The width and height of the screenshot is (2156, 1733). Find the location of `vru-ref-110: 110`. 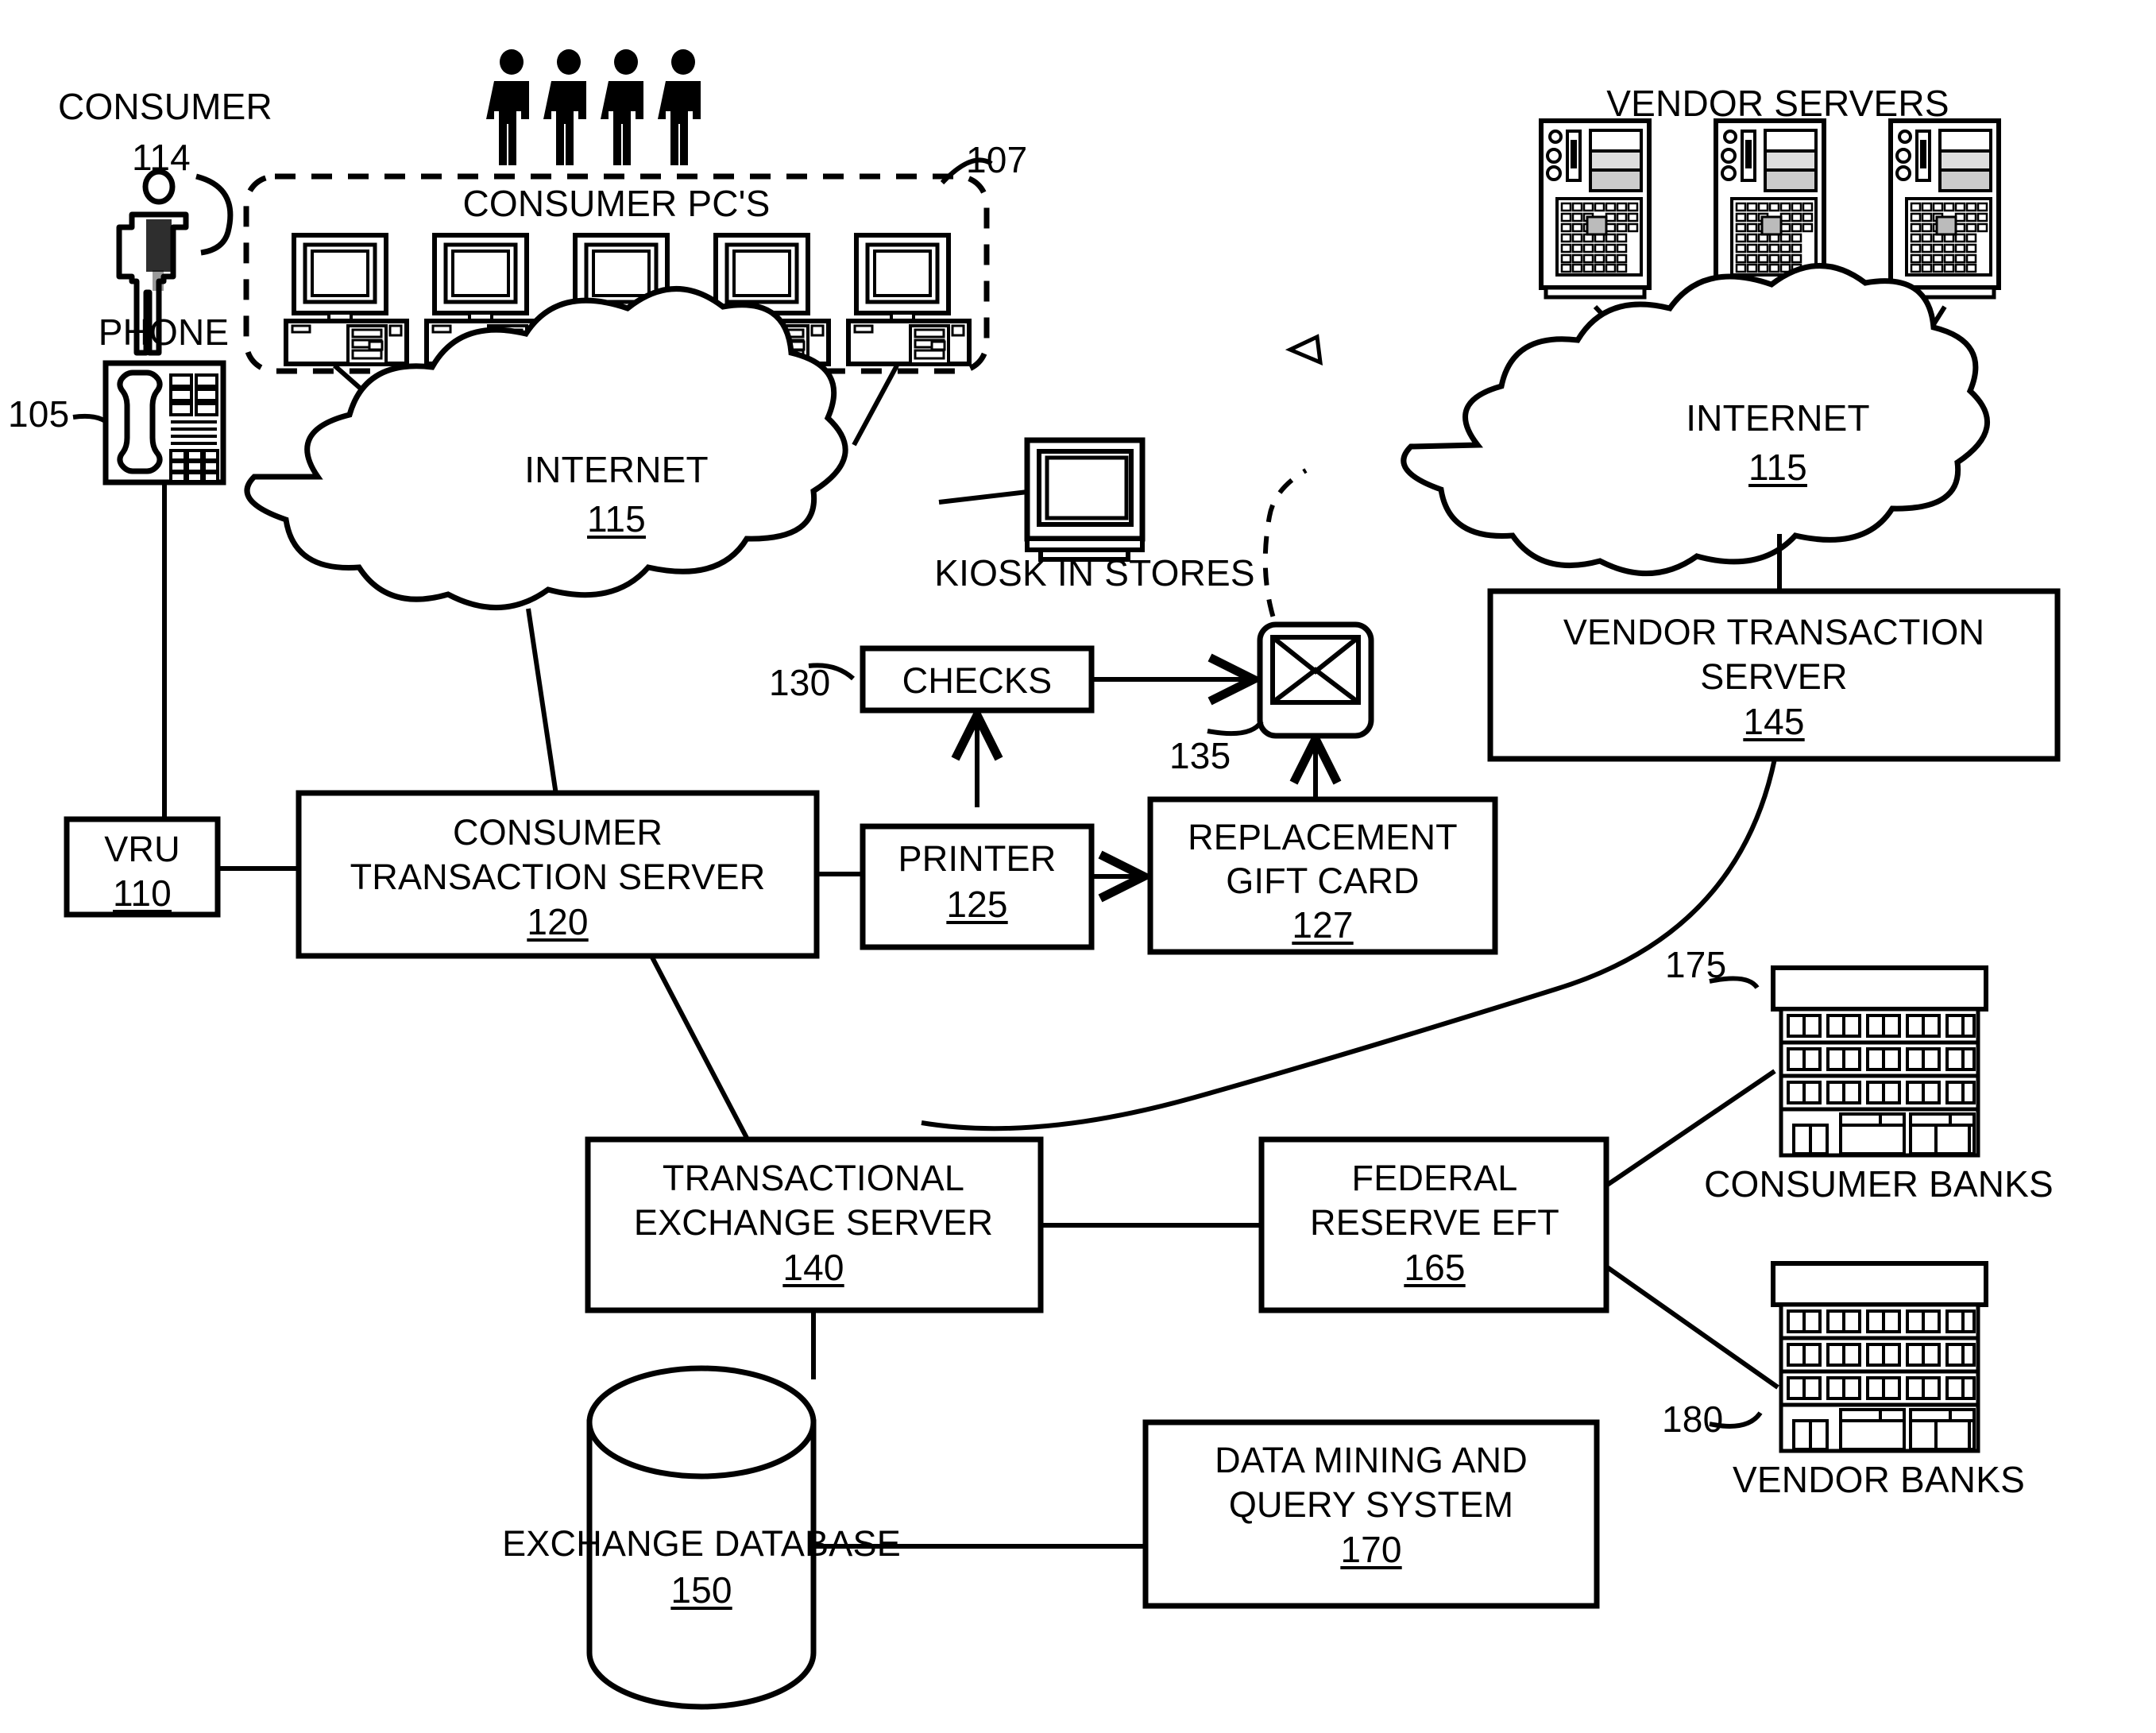

vru-ref-110: 110 is located at coordinates (142, 893).